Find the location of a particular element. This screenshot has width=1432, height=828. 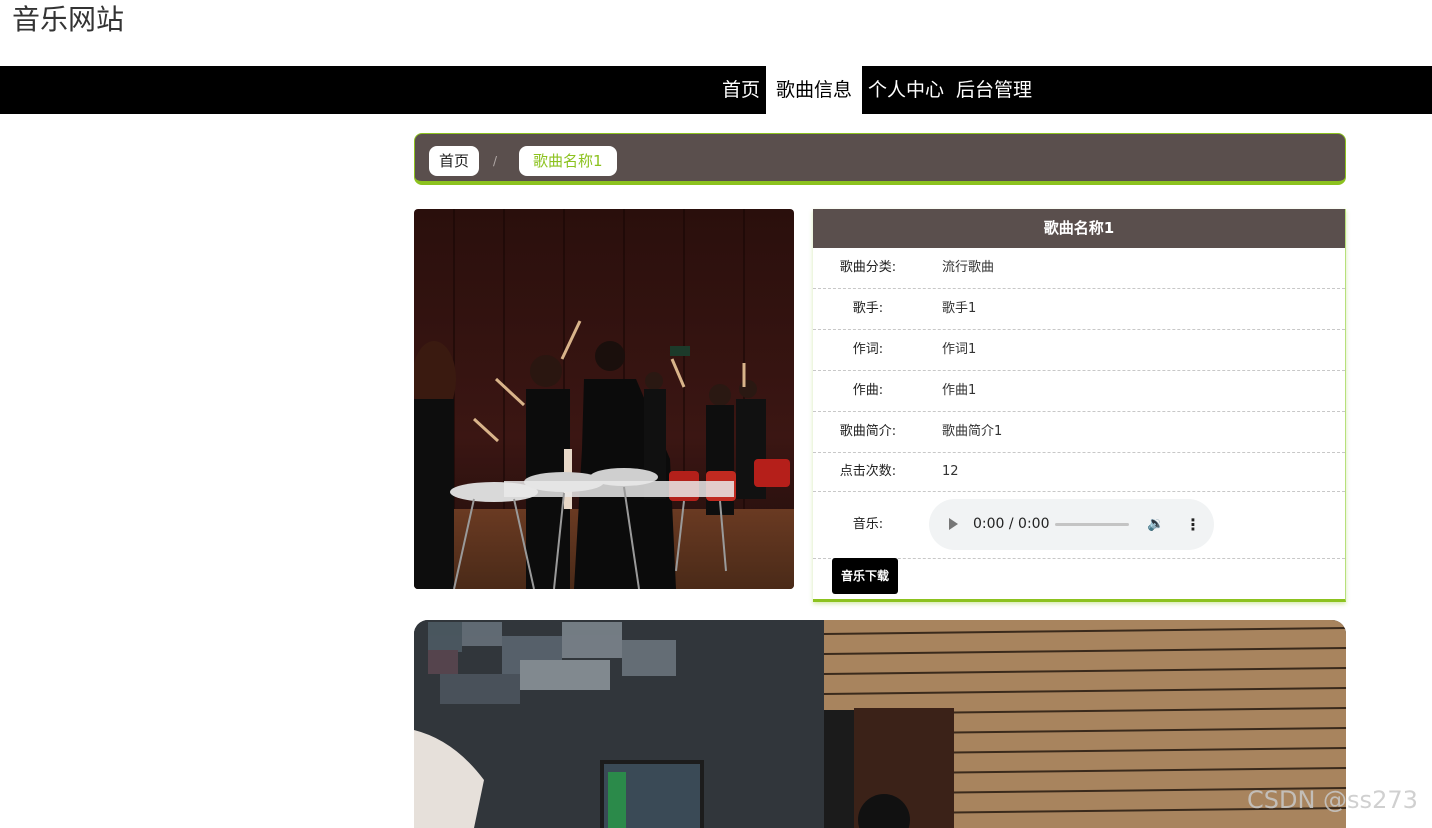

lyricist-value: 作词1 is located at coordinates (959, 349).